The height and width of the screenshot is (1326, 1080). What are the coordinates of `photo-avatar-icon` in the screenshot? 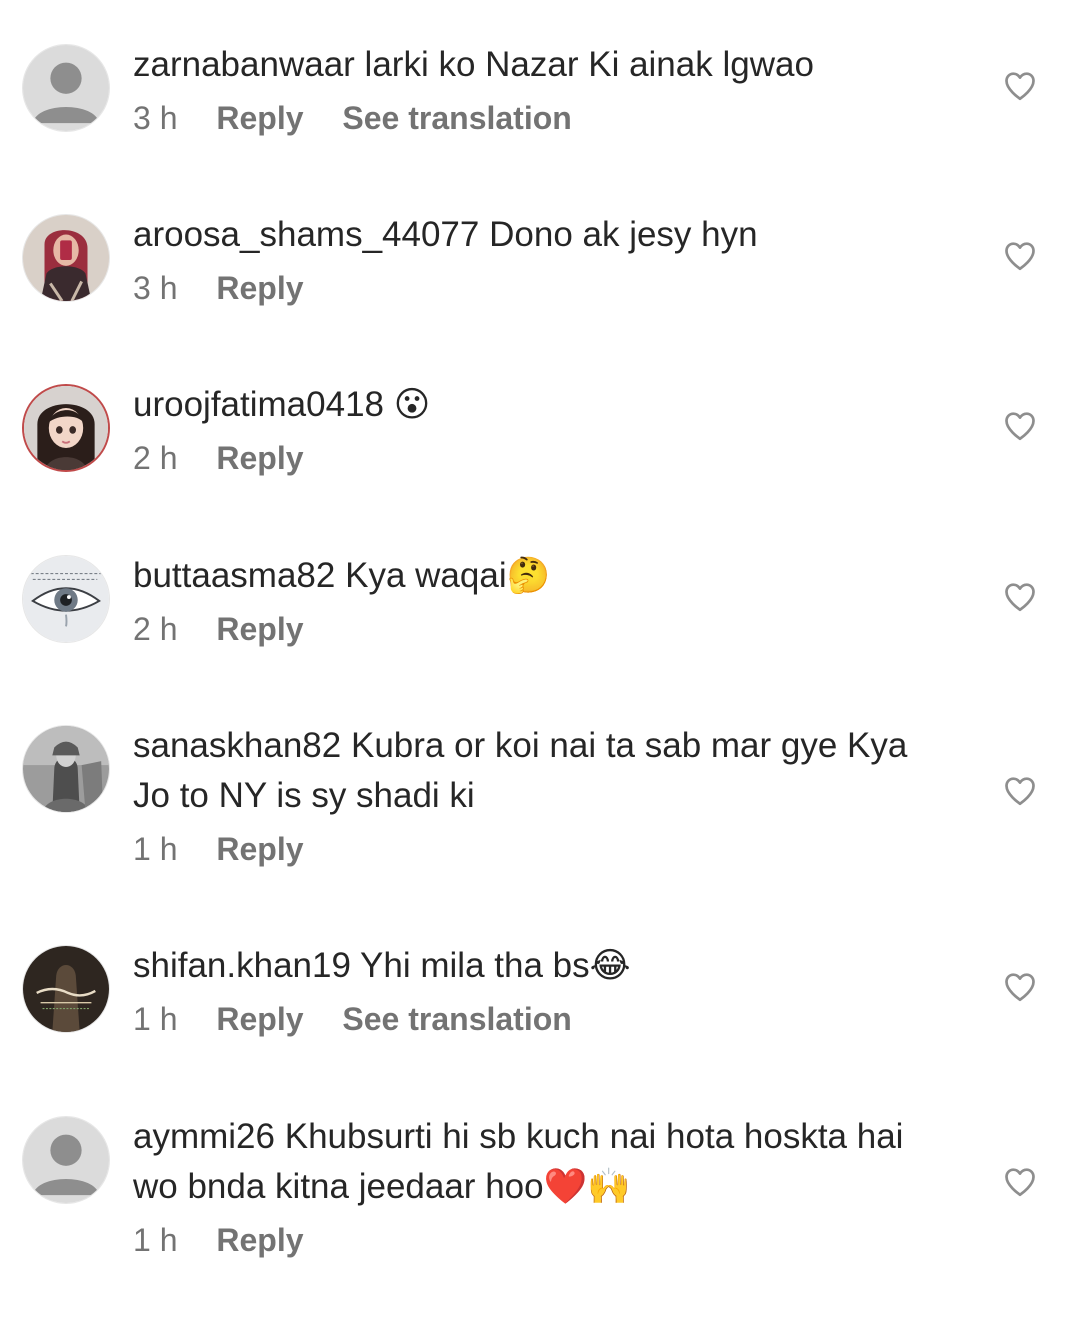 It's located at (66, 258).